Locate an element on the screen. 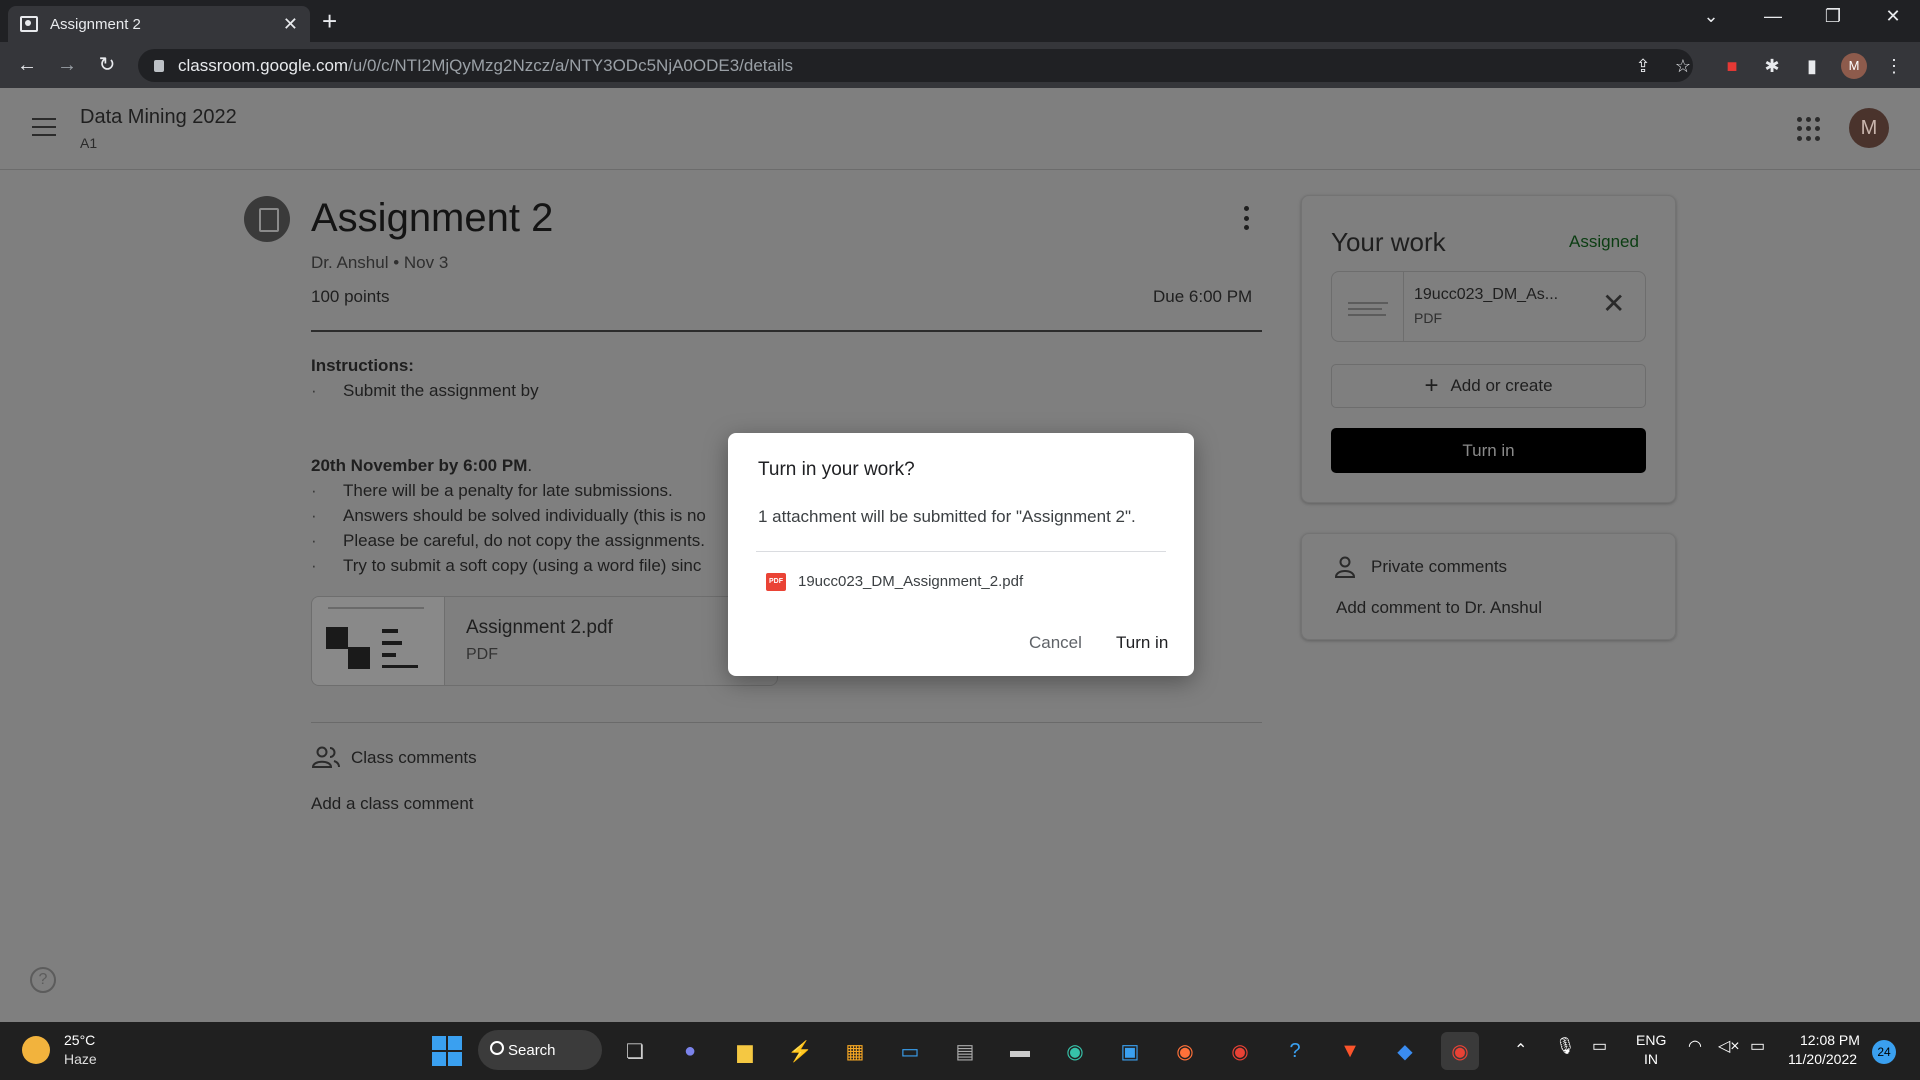  dropbox-icon: ◆ is located at coordinates (1405, 1051).